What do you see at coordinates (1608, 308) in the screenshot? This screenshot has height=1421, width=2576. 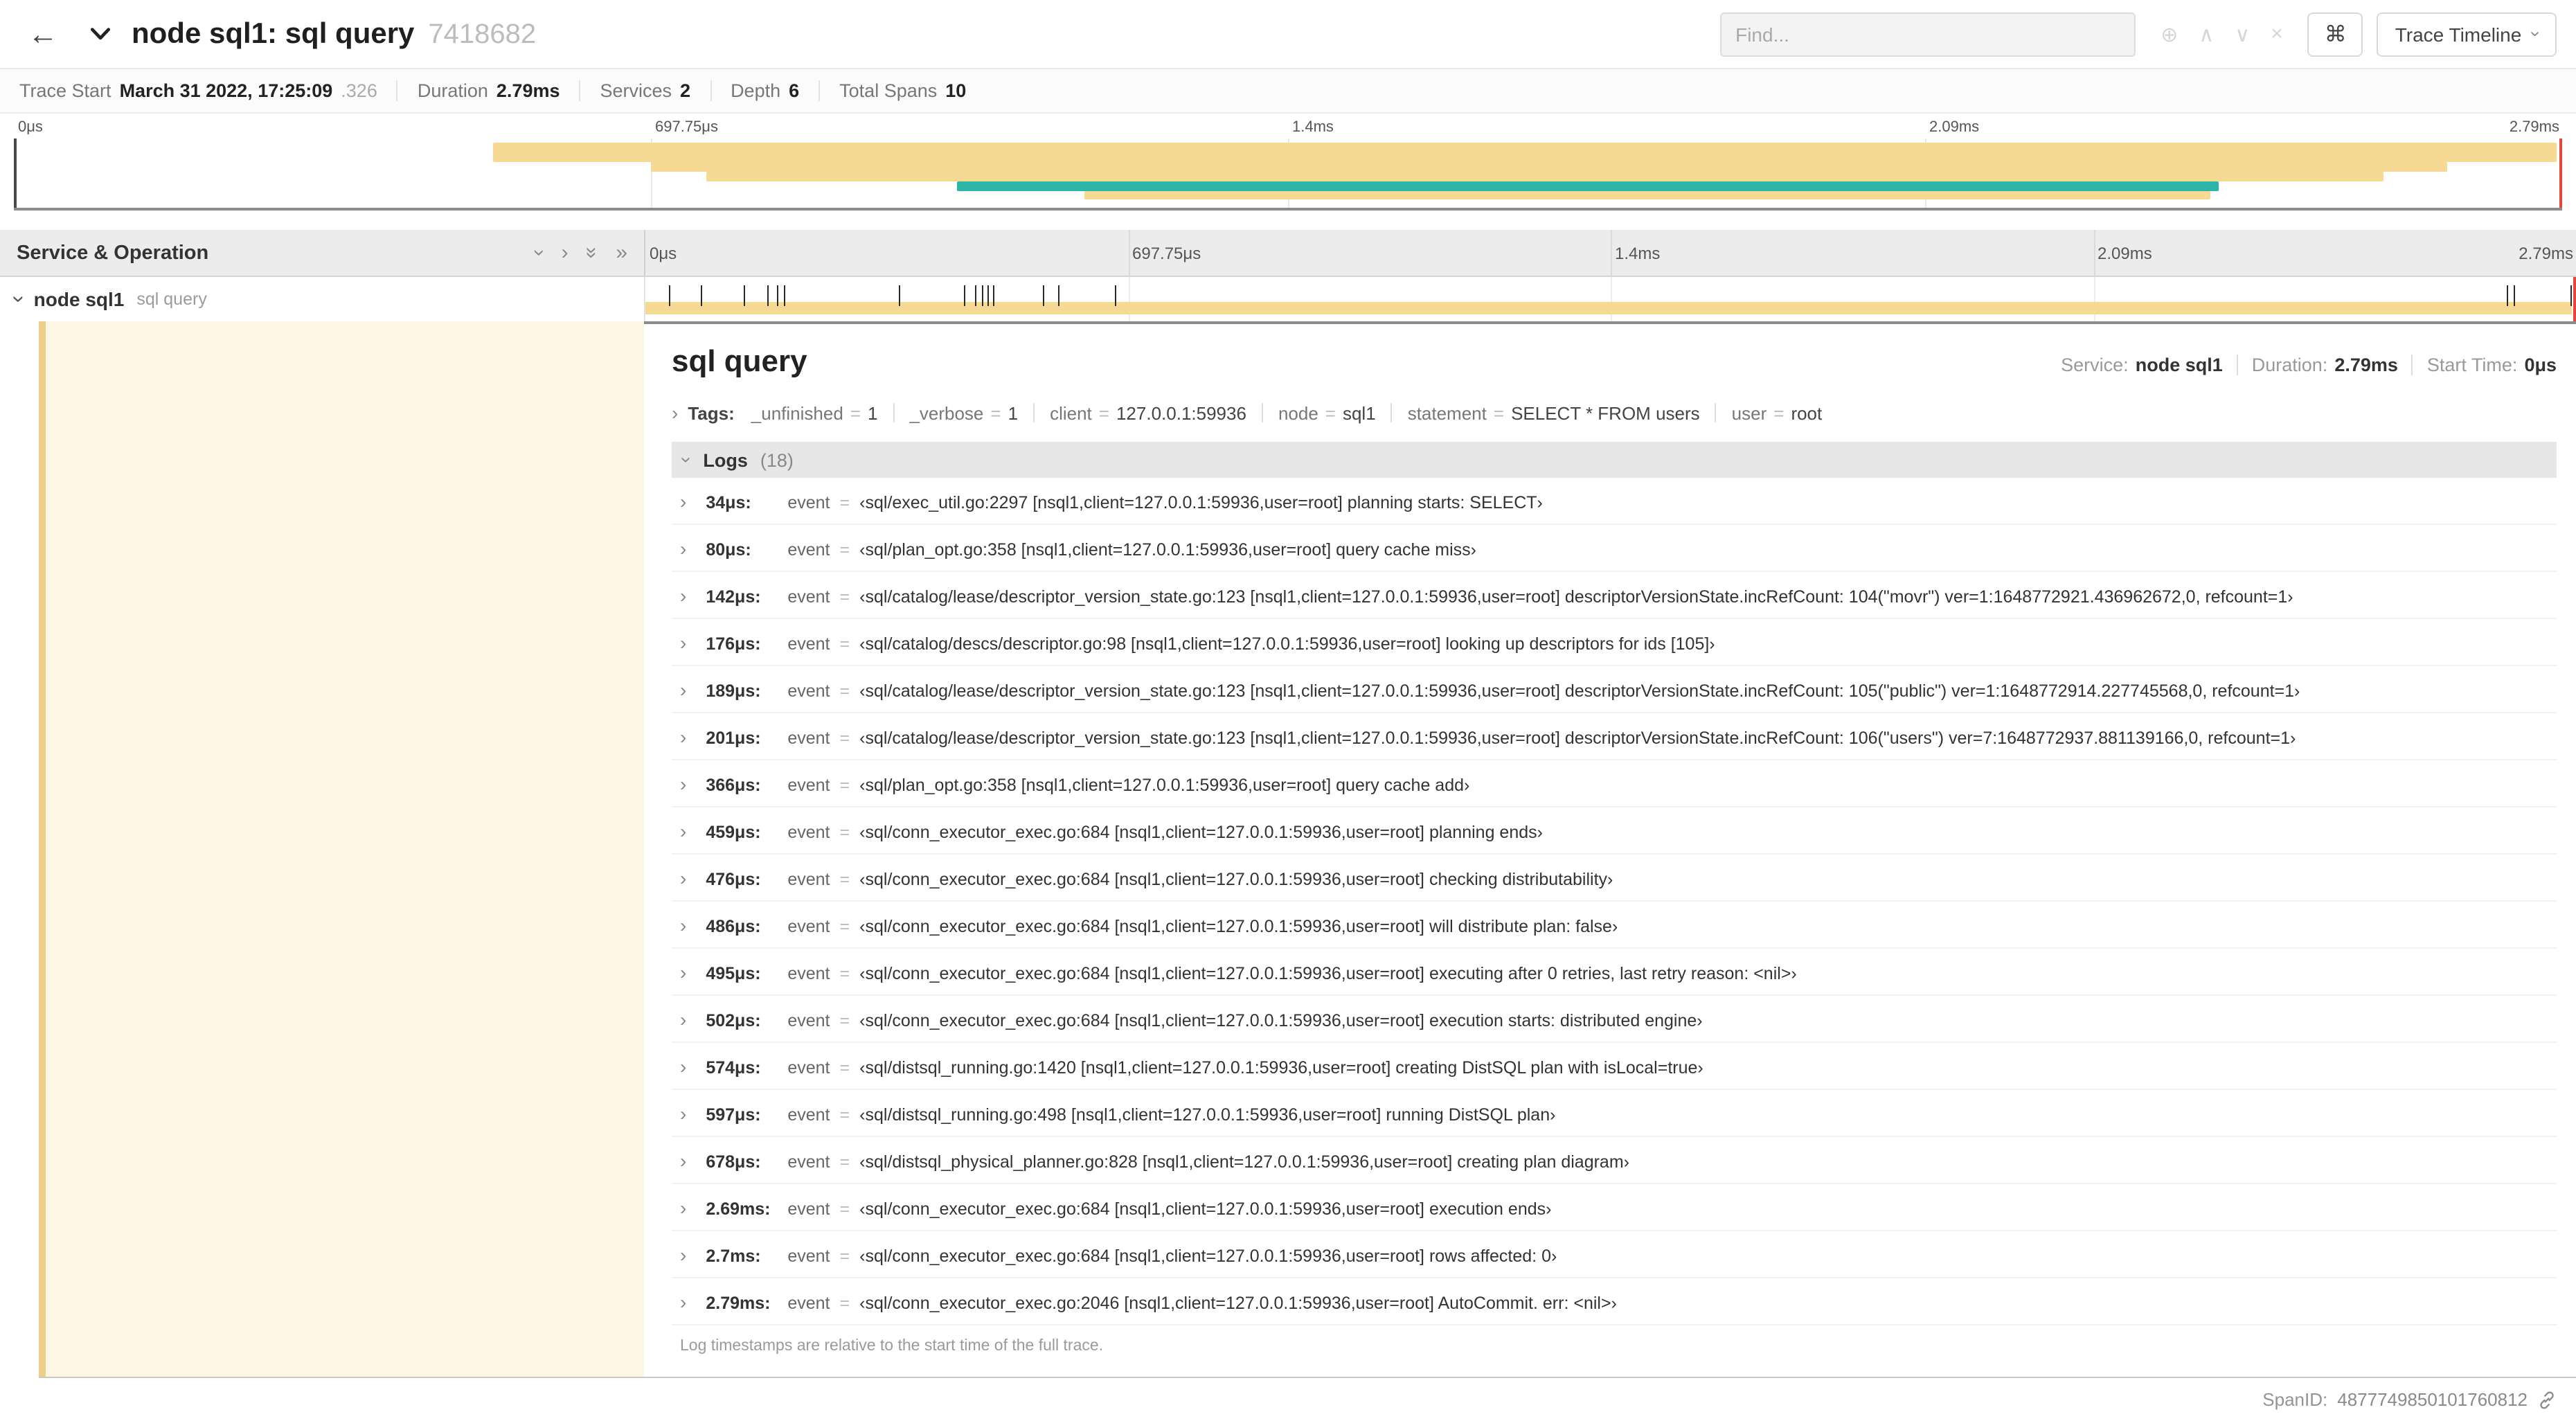 I see `span-duration-bar` at bounding box center [1608, 308].